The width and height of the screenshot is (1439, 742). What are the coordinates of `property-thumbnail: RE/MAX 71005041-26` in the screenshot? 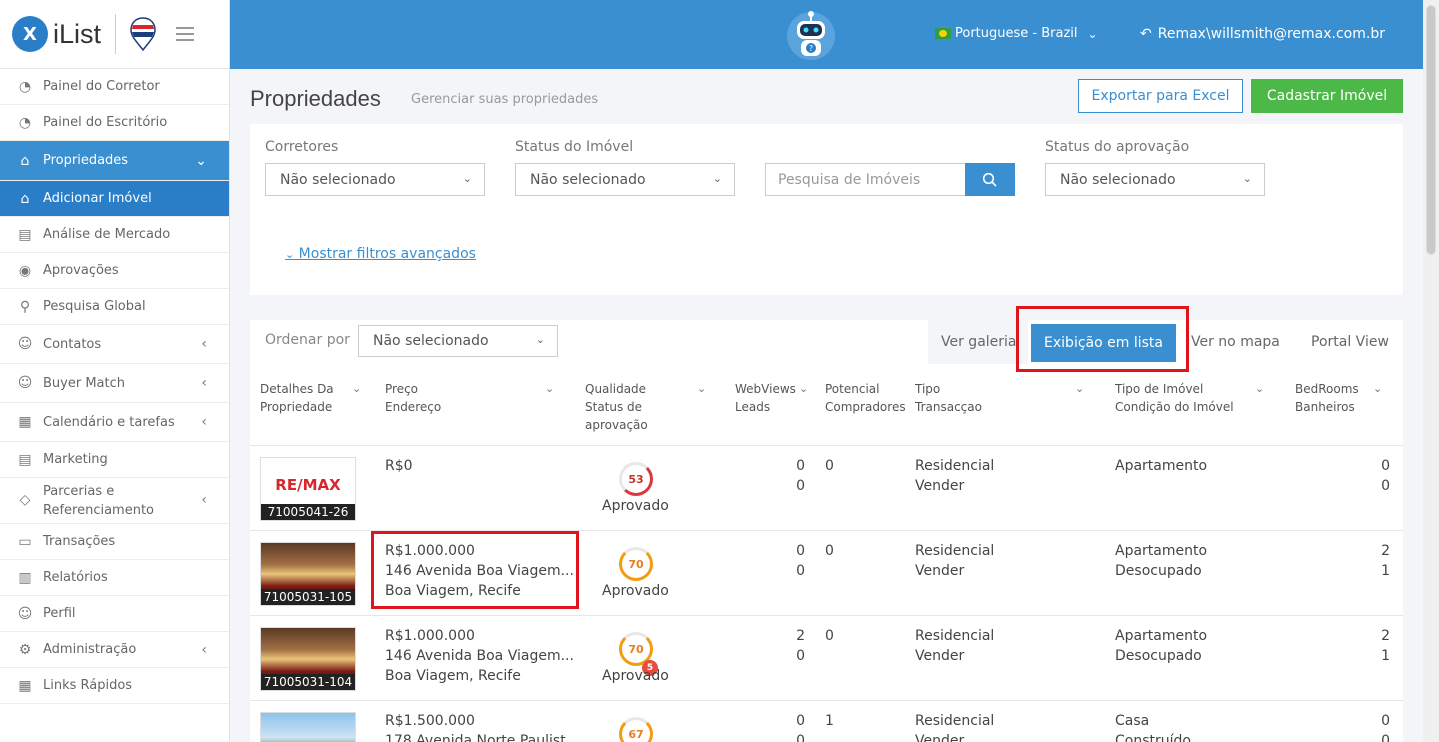 It's located at (308, 489).